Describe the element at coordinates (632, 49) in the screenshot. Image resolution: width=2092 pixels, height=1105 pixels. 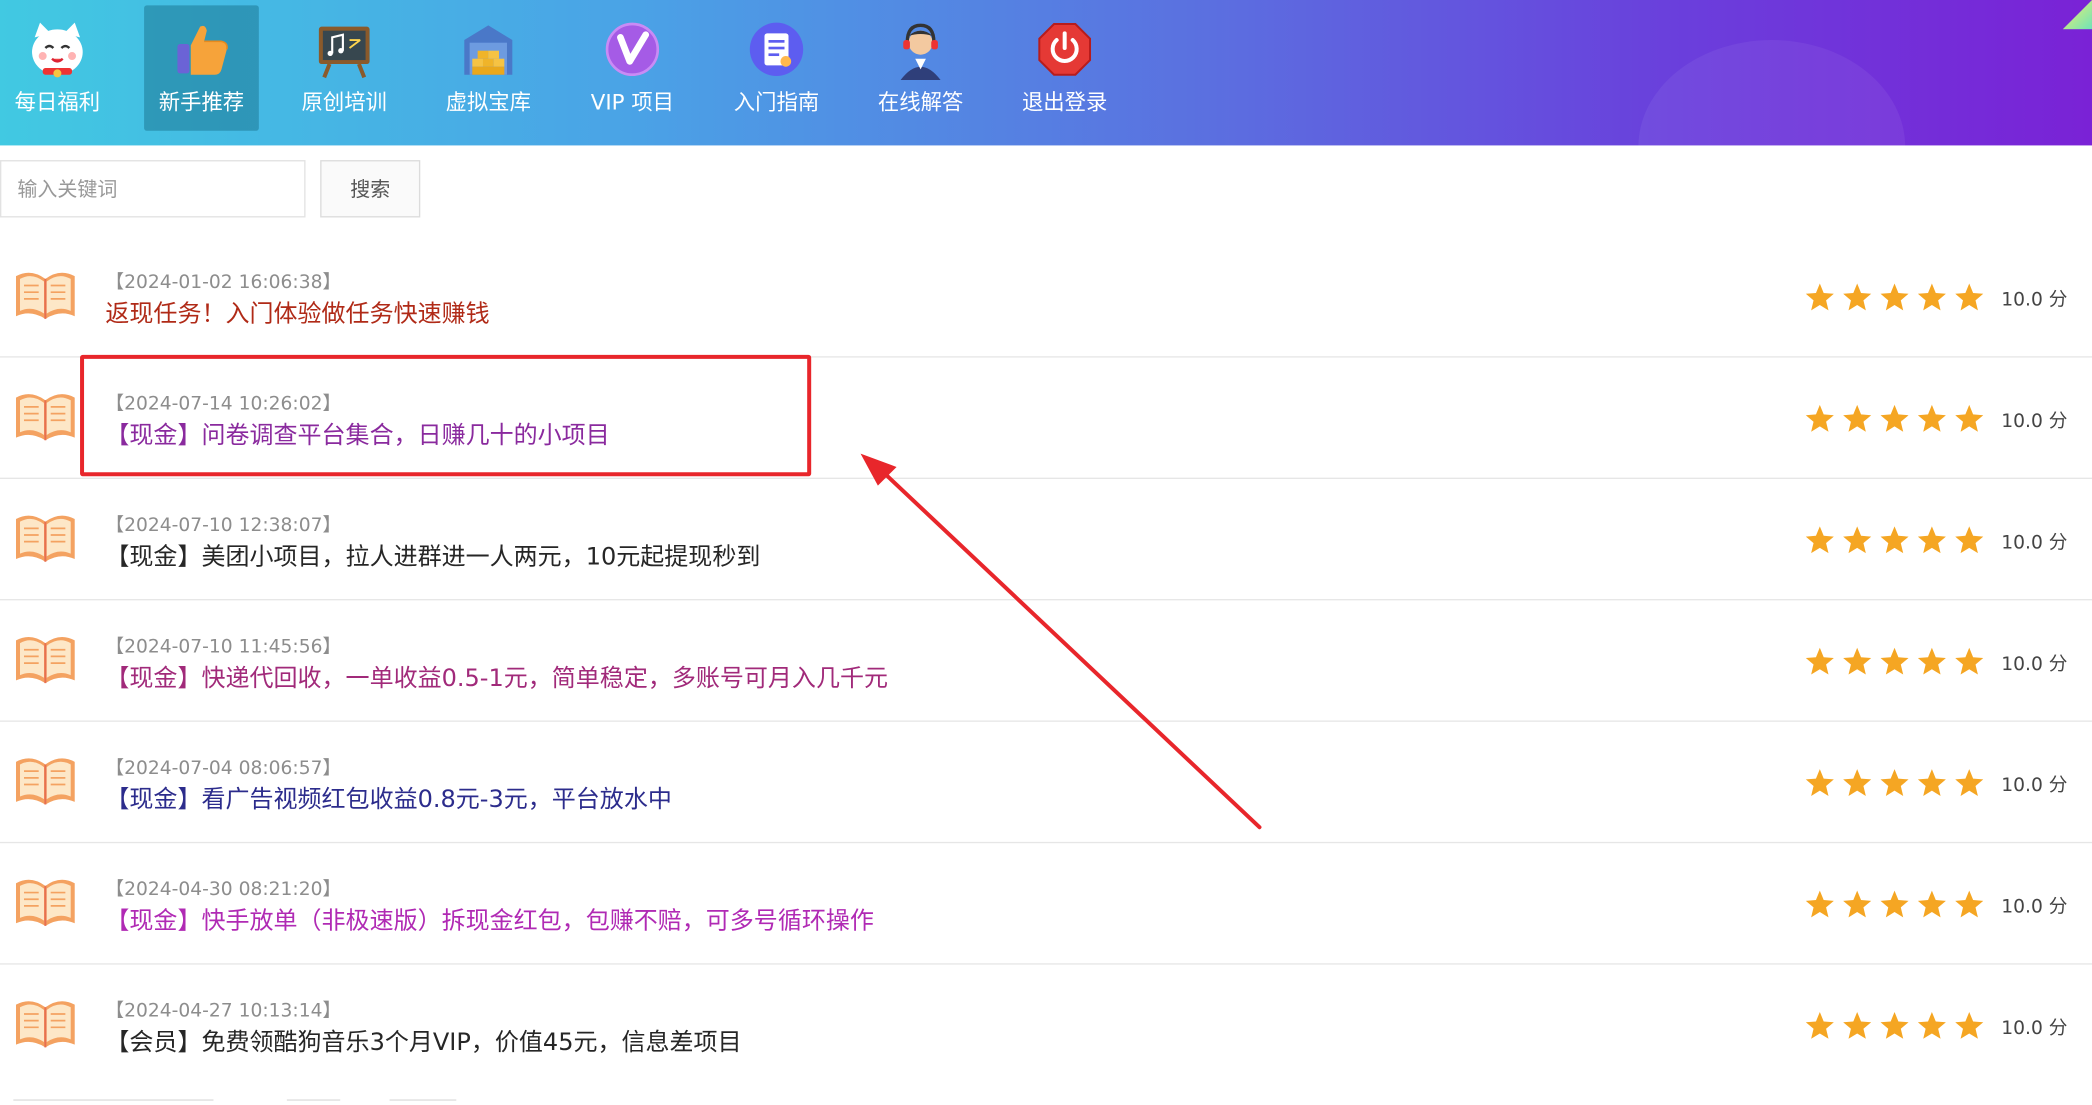
I see `vip-badge-icon` at that location.